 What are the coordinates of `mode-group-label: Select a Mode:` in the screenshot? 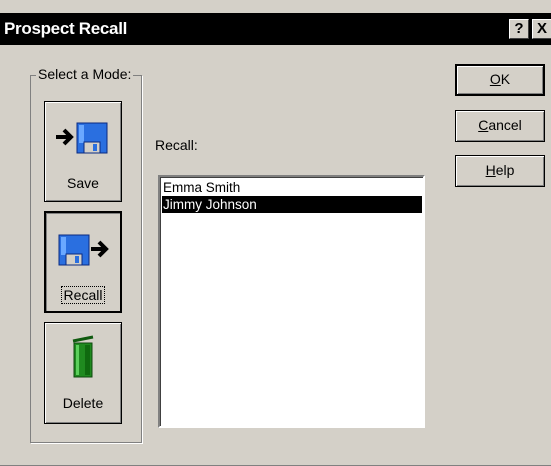 It's located at (85, 74).